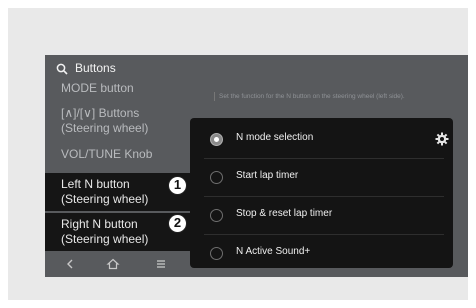  I want to click on callout-badge-2: 2, so click(177, 223).